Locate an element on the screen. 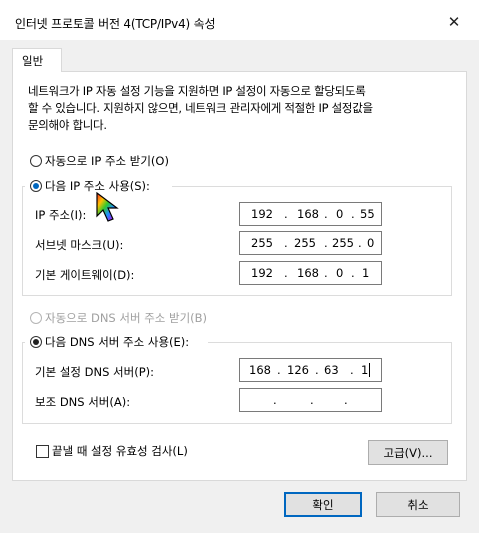 This screenshot has width=479, height=533. default-gateway-input: 192 . 168 . 0 . 1 is located at coordinates (310, 273).